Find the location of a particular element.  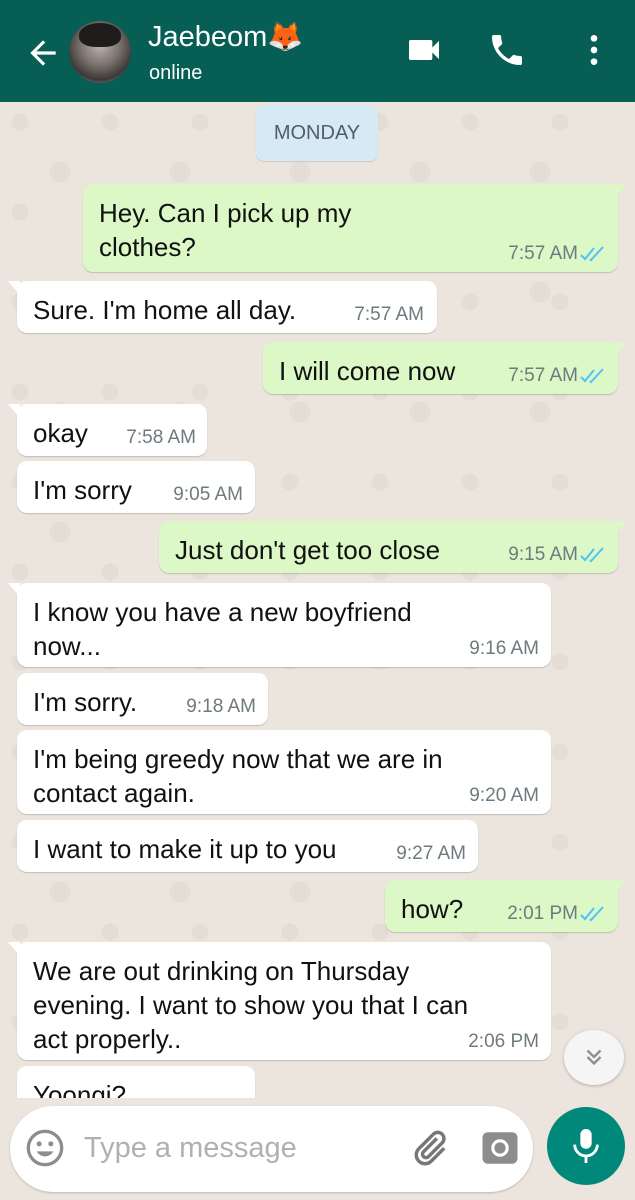

message-text: Just don't get too close is located at coordinates (308, 550).